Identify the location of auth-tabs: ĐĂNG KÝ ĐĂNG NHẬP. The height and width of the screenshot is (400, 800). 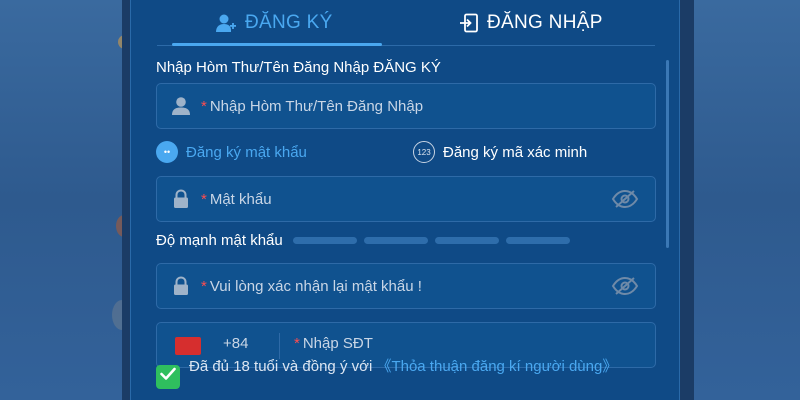
(405, 24).